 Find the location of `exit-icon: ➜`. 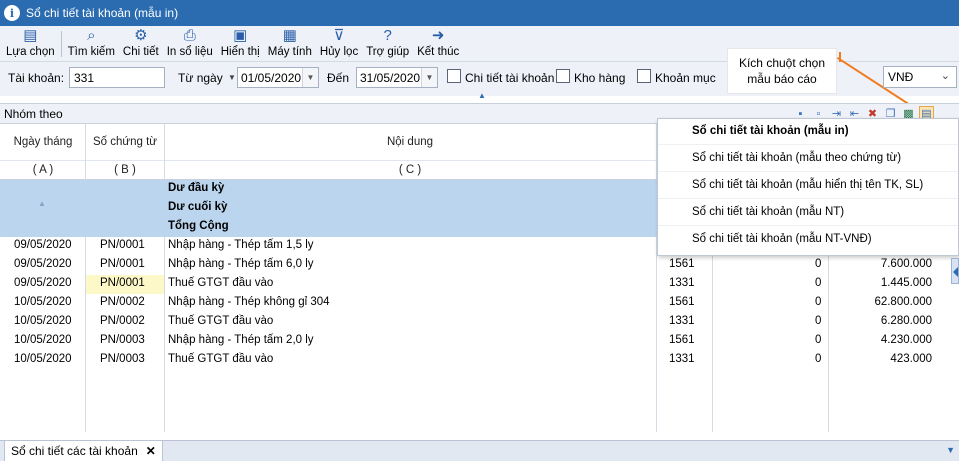

exit-icon: ➜ is located at coordinates (438, 35).